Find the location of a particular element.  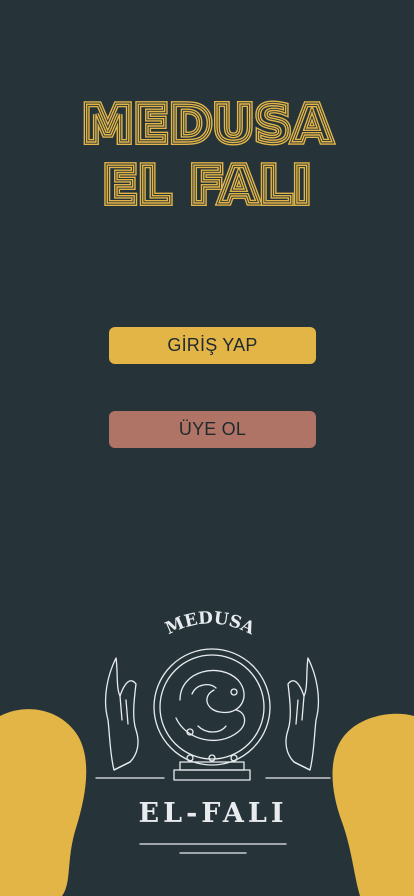

signup-button-label: ÜYE OL is located at coordinates (212, 429).